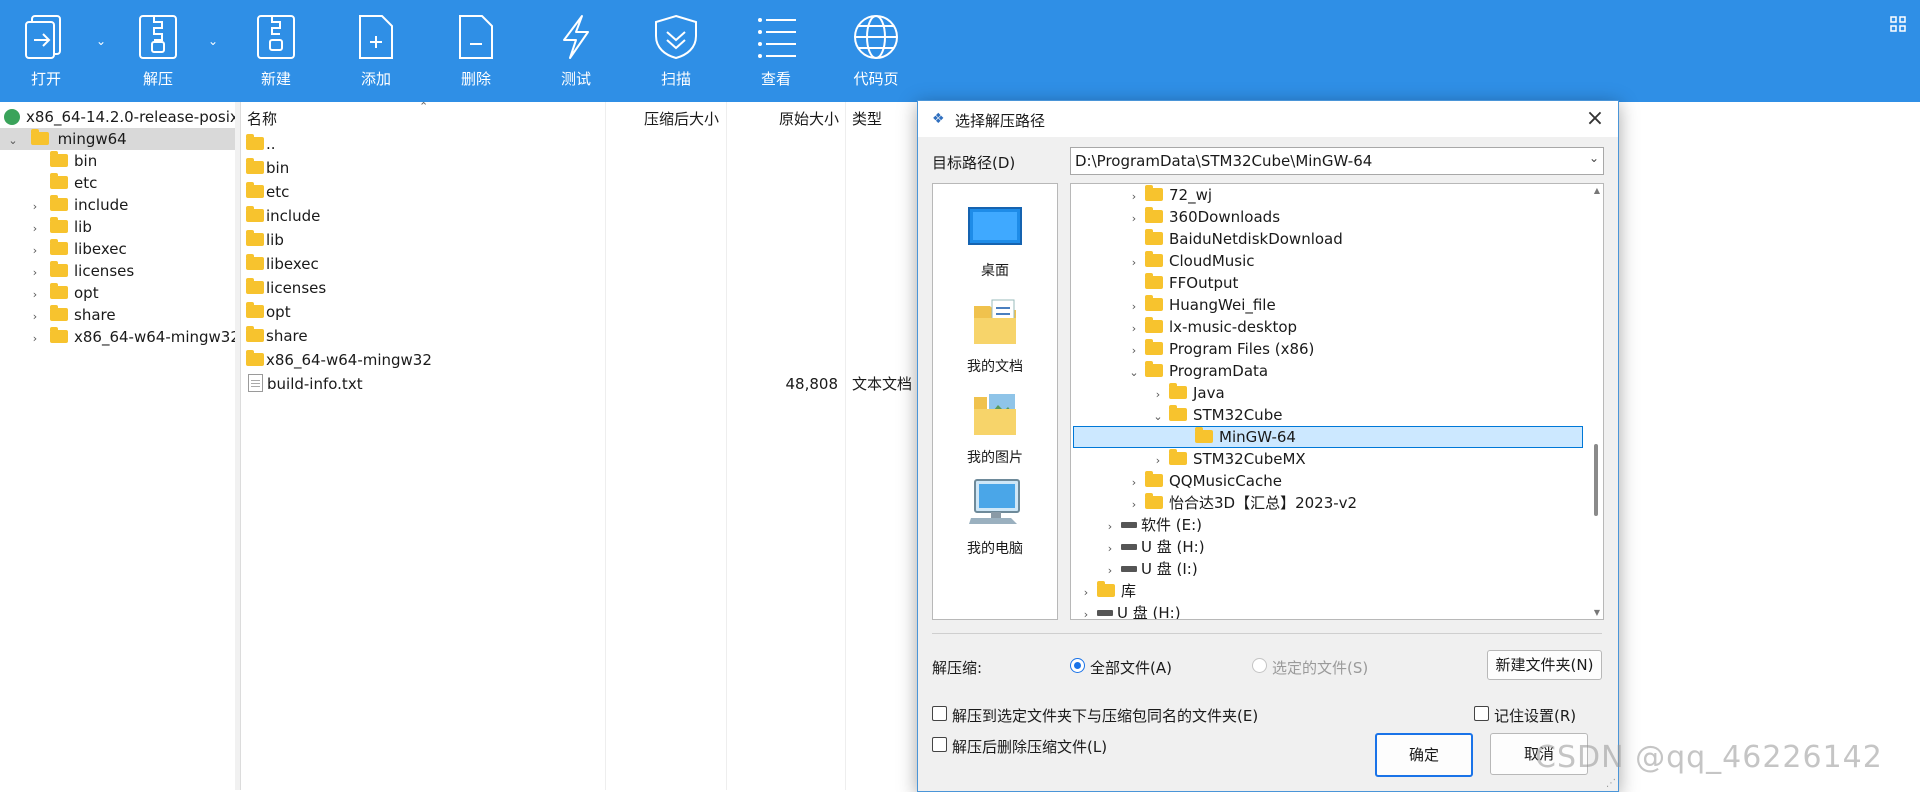  Describe the element at coordinates (1228, 459) in the screenshot. I see `tree-node: › STM32CubeMX` at that location.